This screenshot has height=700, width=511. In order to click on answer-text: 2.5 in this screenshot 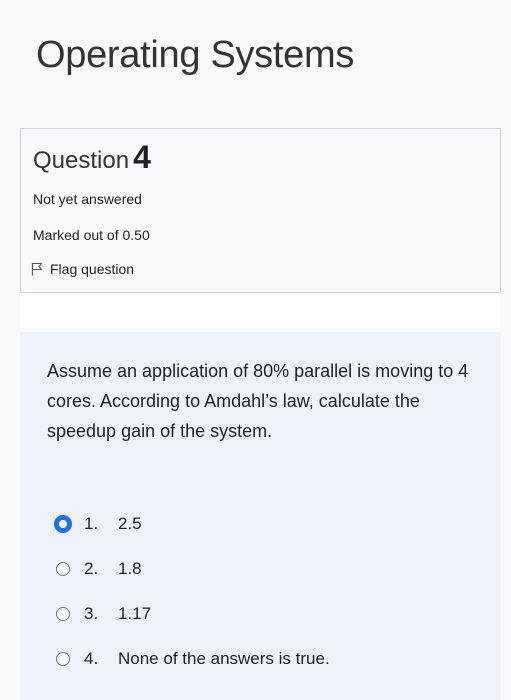, I will do `click(130, 523)`.